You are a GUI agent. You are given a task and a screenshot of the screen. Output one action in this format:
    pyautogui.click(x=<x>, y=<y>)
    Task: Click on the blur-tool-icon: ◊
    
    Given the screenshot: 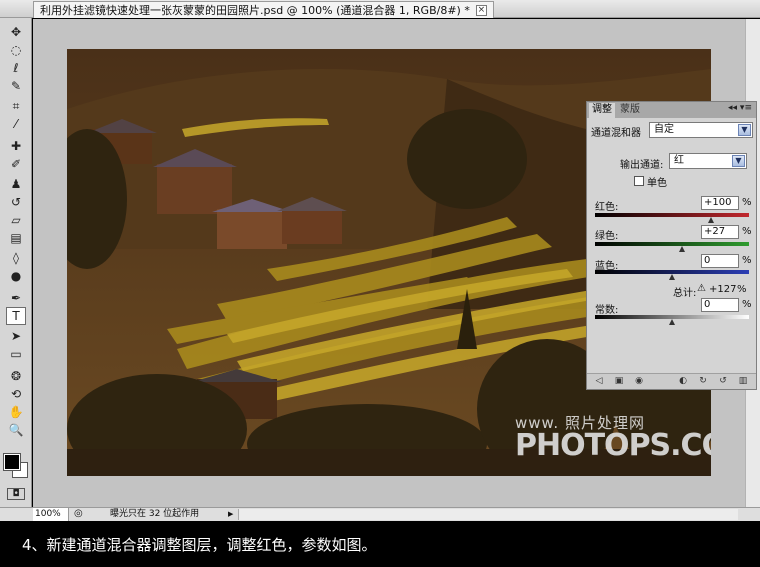 What is the action you would take?
    pyautogui.click(x=16, y=258)
    